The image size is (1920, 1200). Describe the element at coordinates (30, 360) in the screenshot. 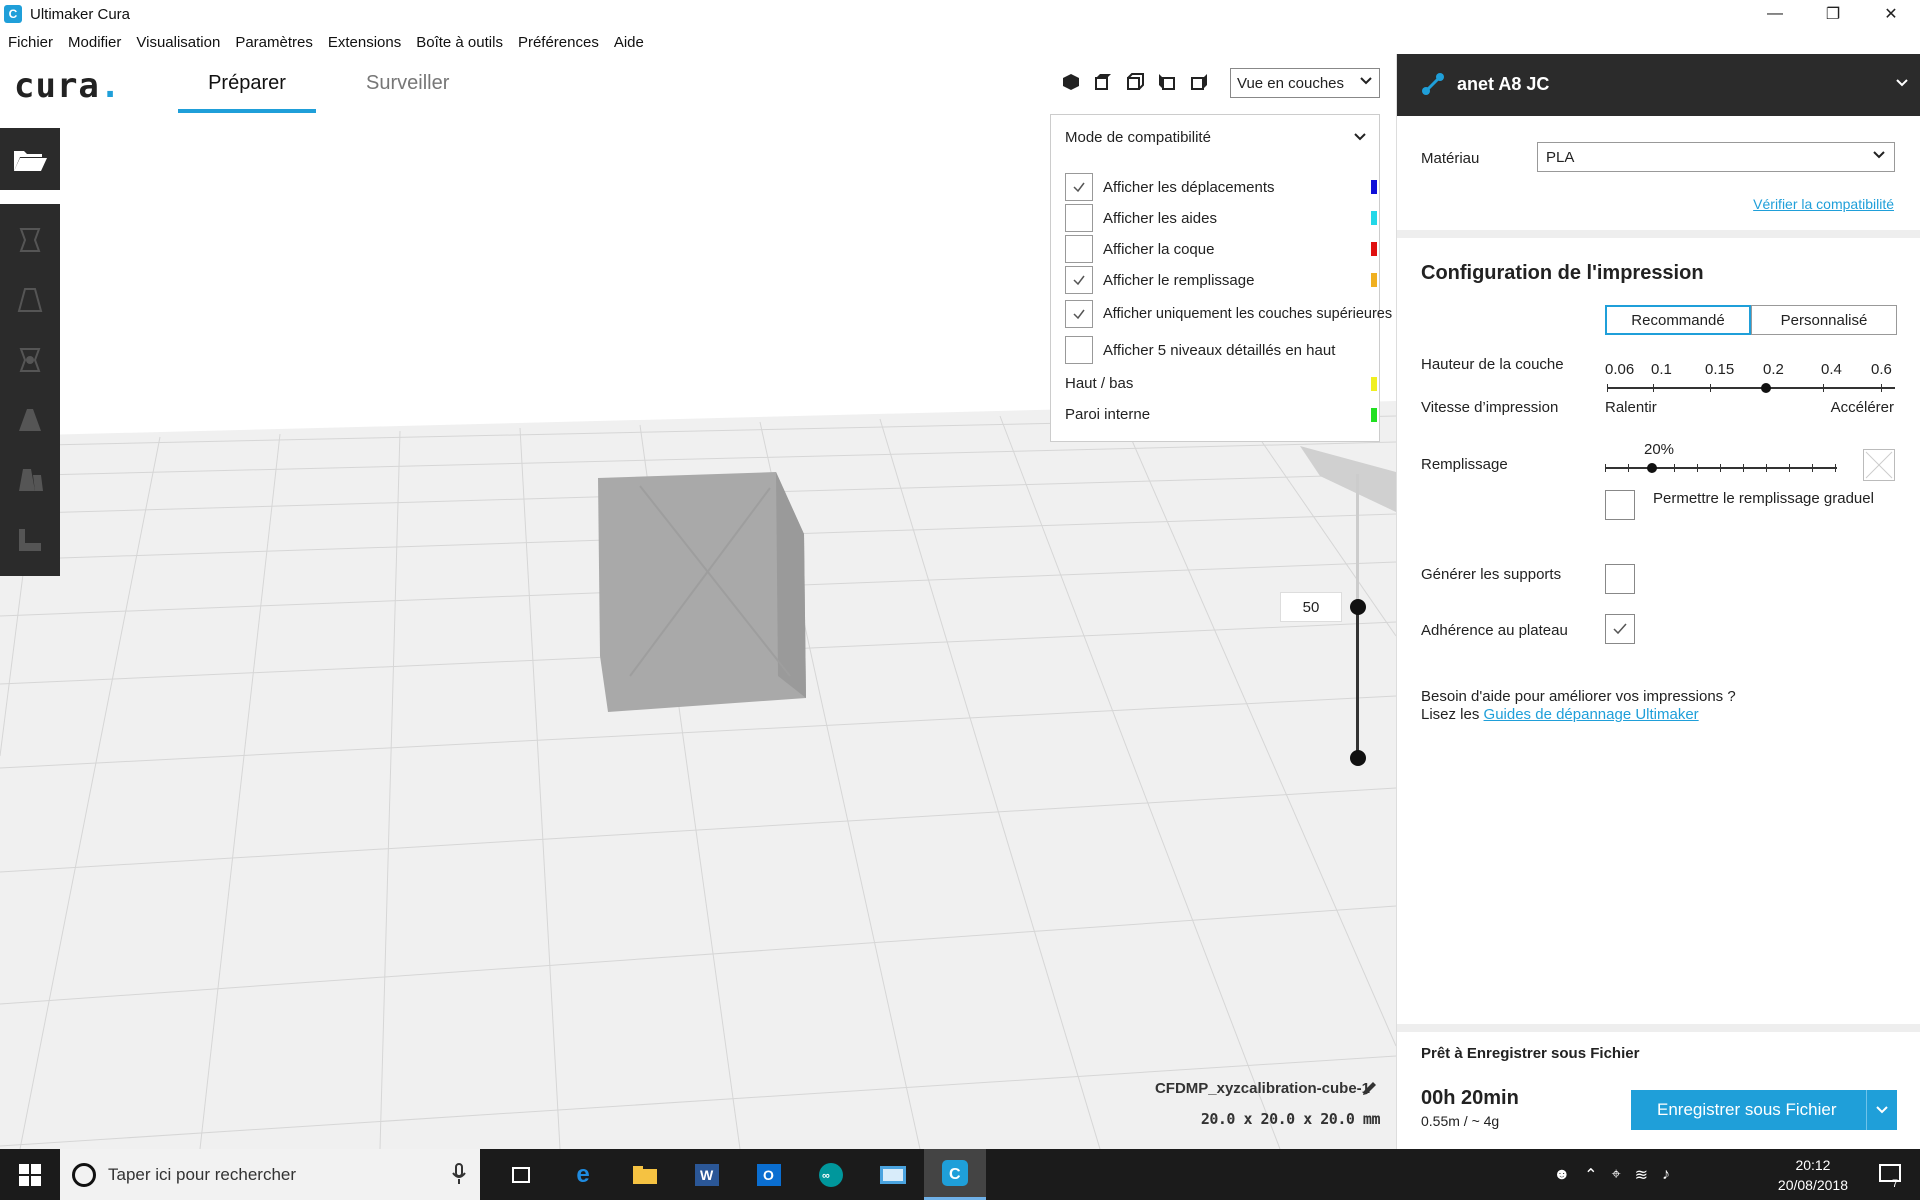

I see `rotate-tool-icon` at that location.